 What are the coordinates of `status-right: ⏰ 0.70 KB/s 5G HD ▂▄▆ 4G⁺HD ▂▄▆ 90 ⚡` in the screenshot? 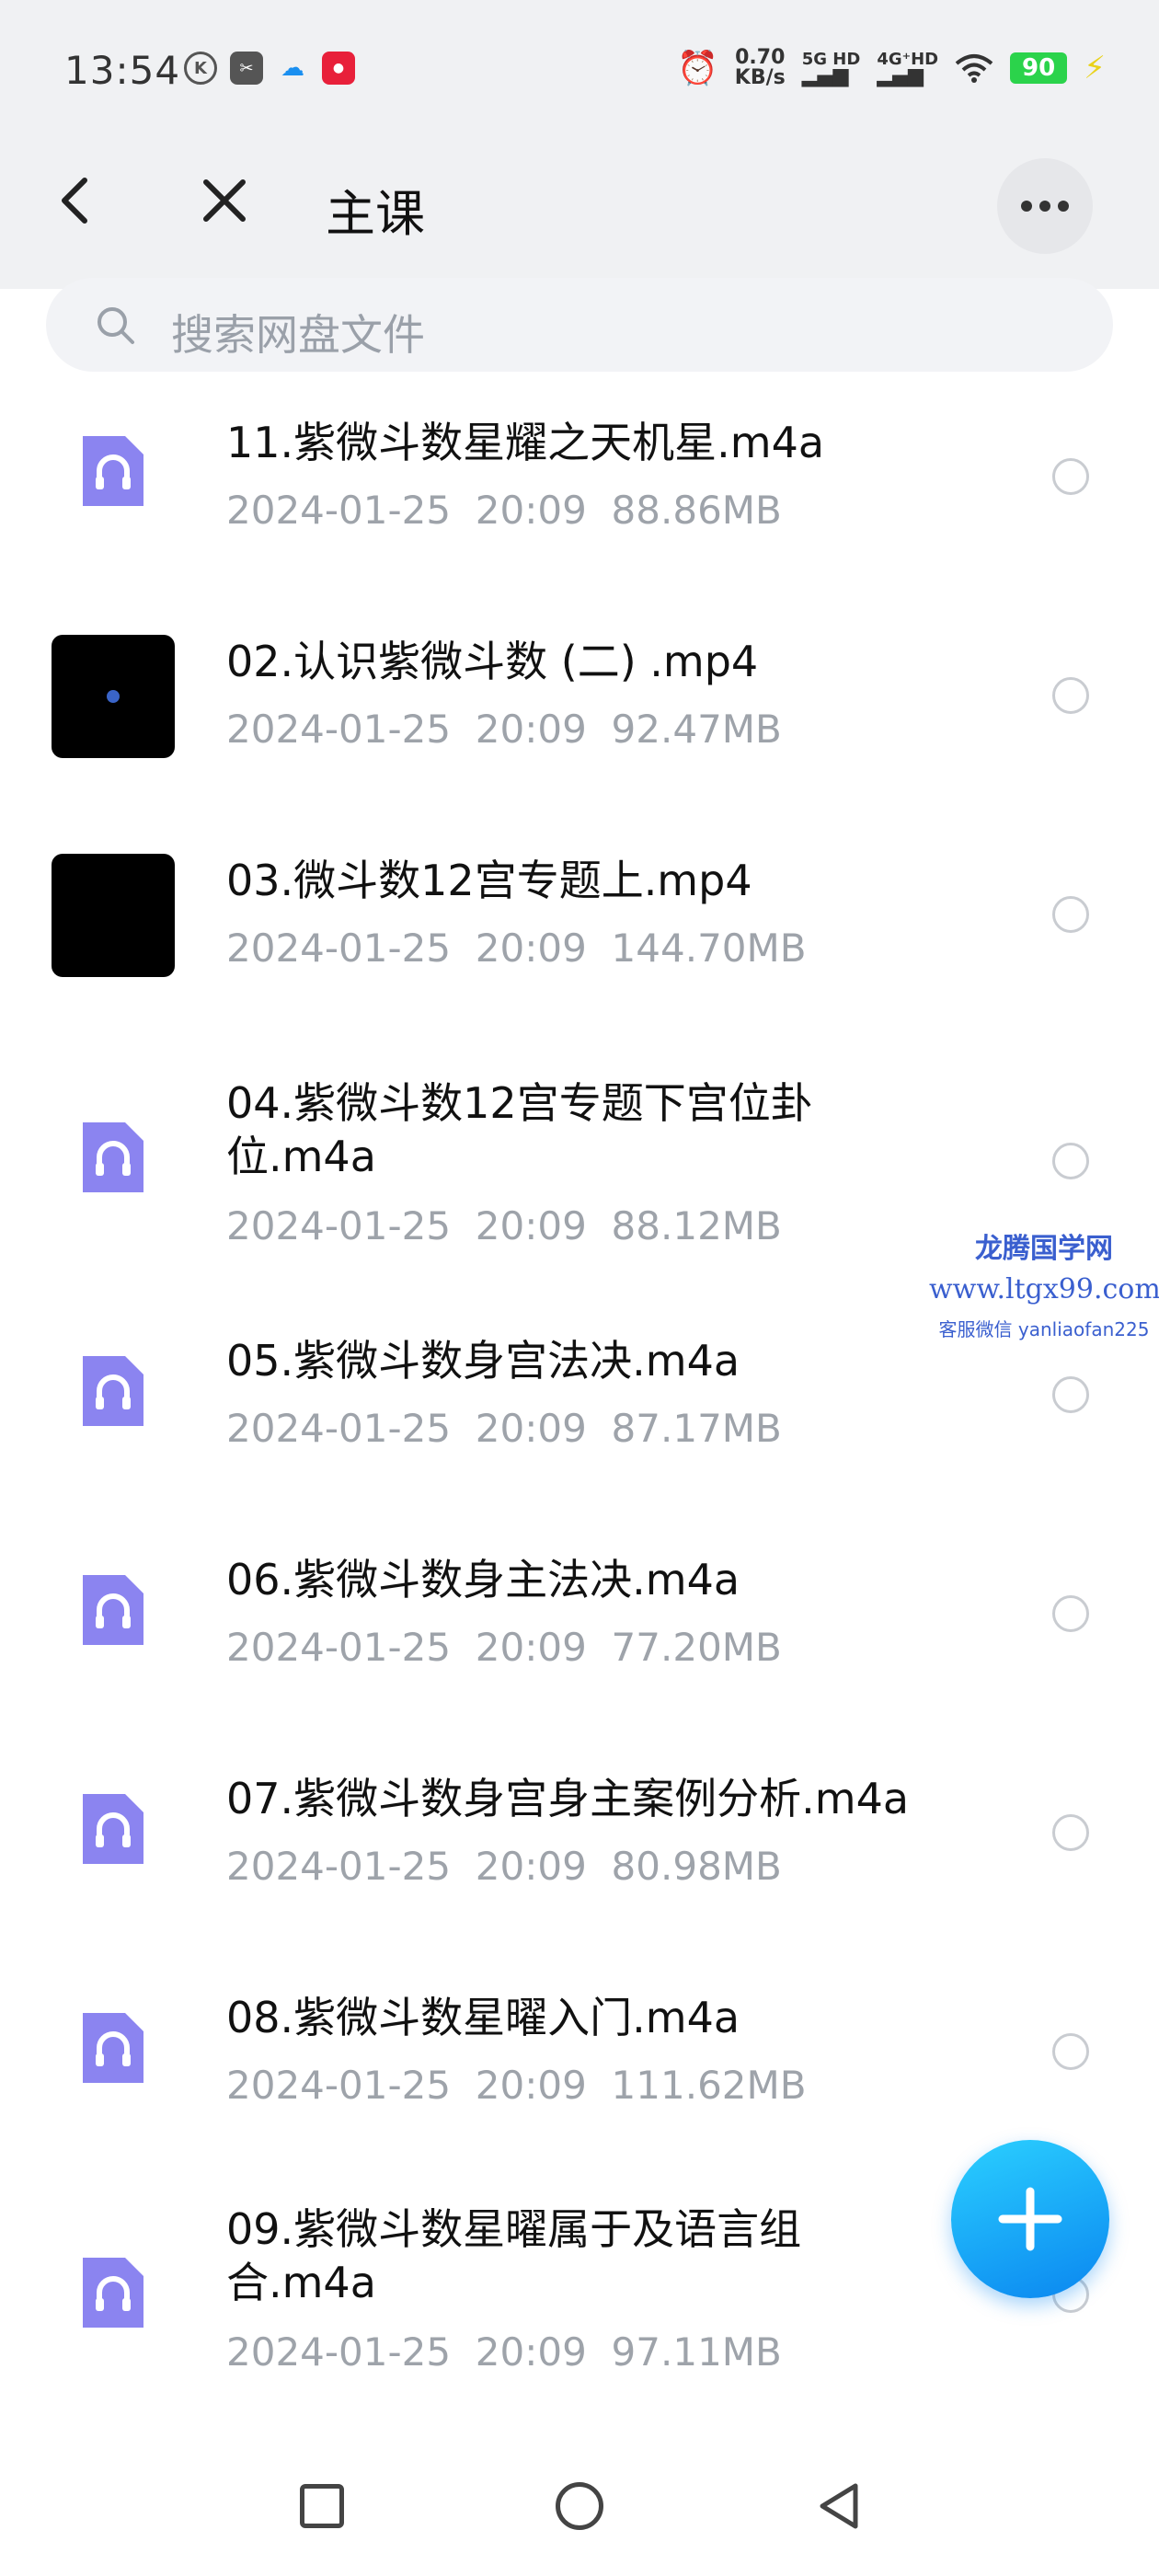 It's located at (891, 68).